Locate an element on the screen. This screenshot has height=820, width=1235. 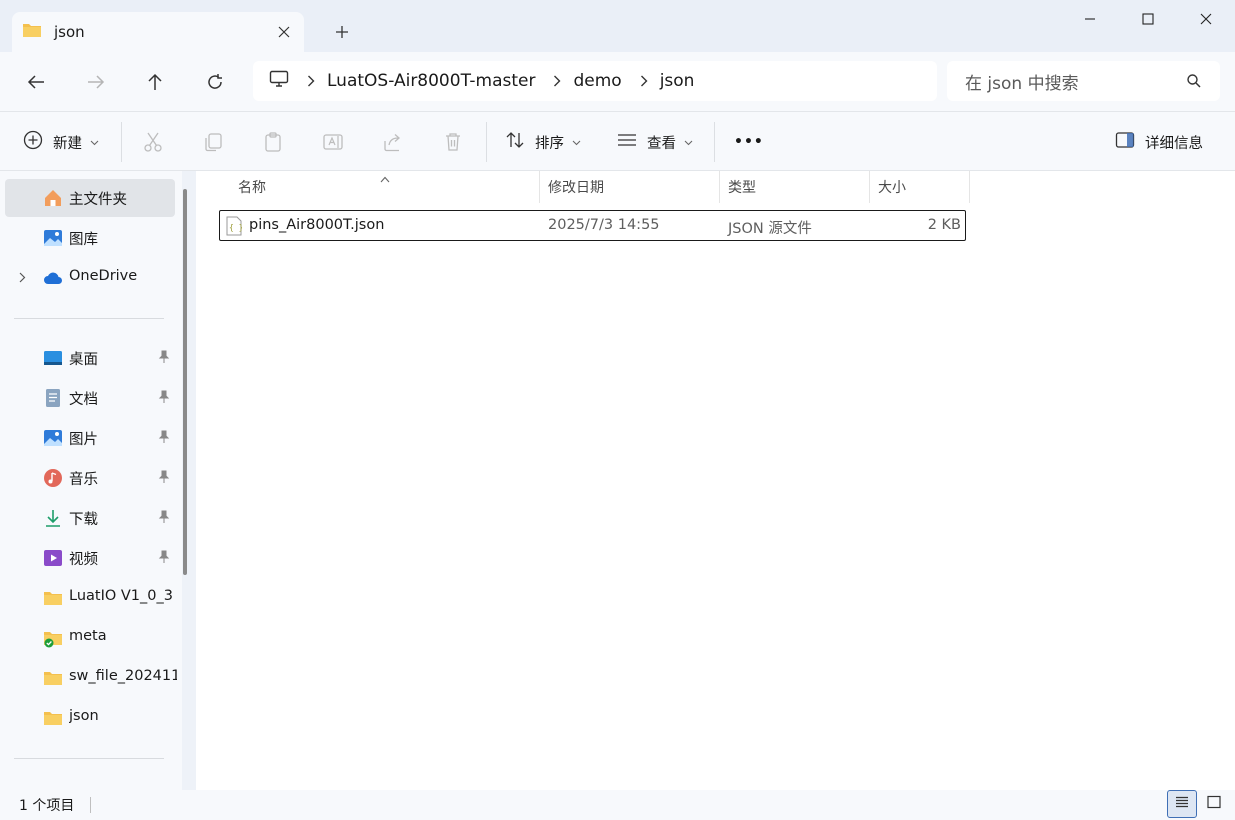
cut-icon is located at coordinates (153, 142).